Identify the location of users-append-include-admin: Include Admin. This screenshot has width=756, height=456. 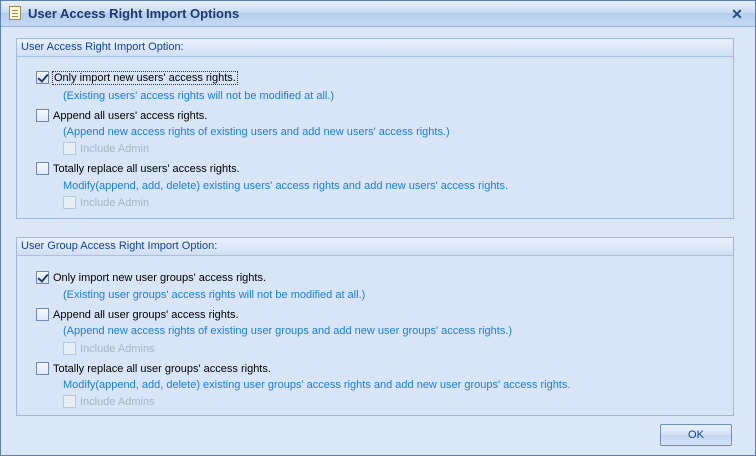
(106, 148).